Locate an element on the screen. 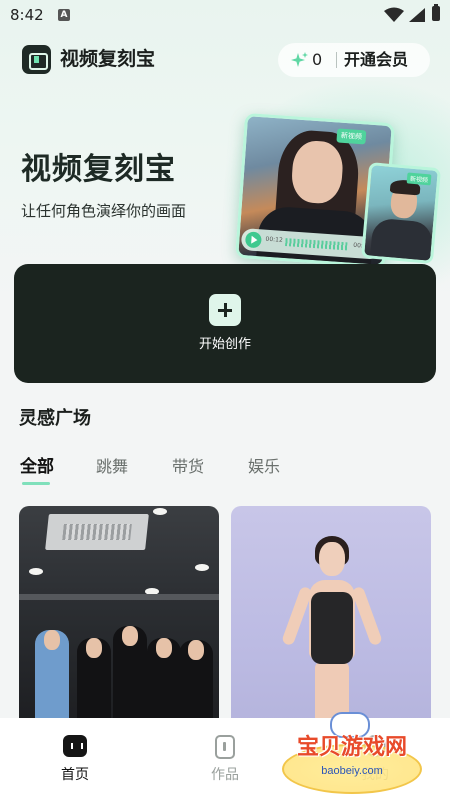 The height and width of the screenshot is (800, 450). model-swimsuit is located at coordinates (332, 628).